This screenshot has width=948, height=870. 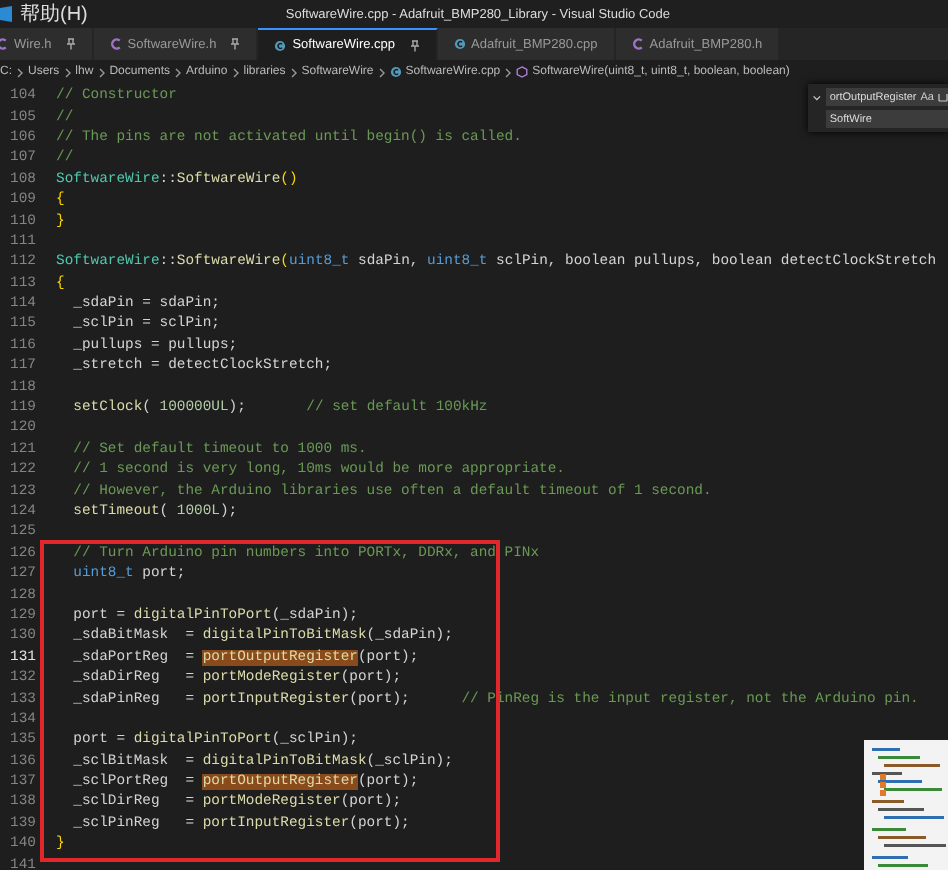 I want to click on method-icon, so click(x=522, y=72).